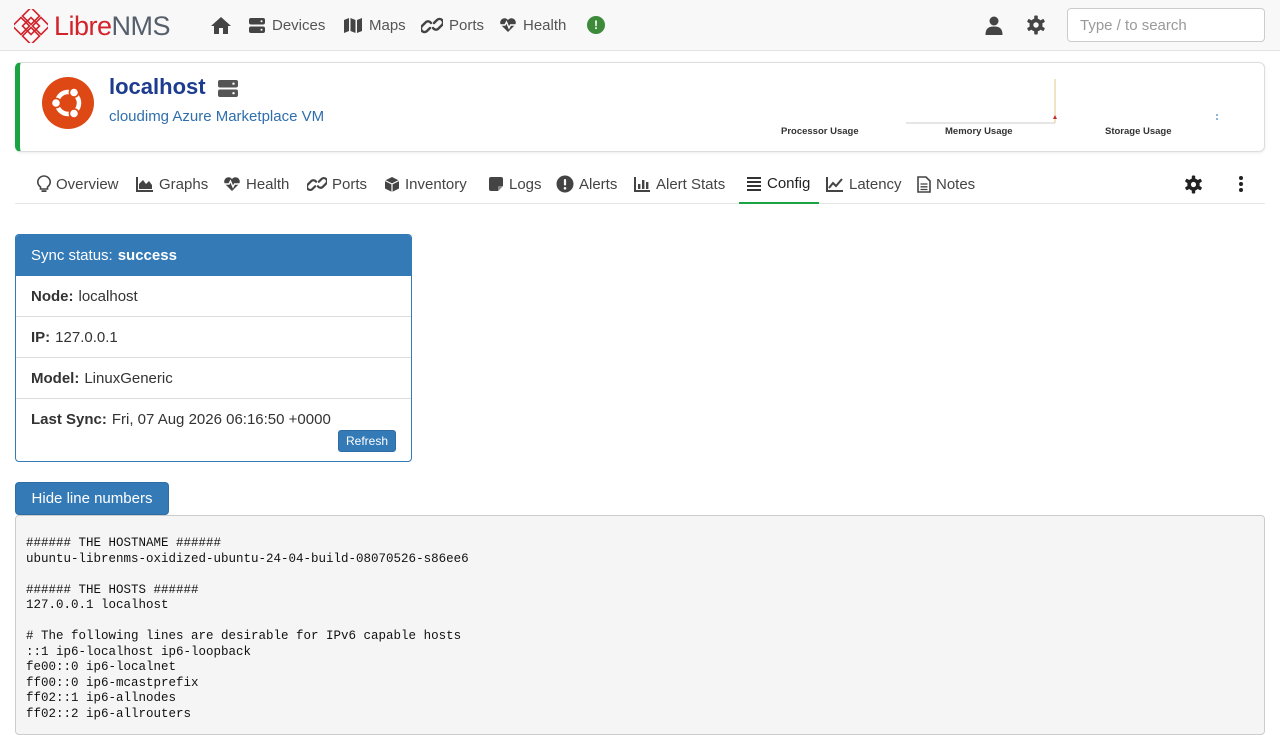 Image resolution: width=1280 pixels, height=735 pixels. Describe the element at coordinates (112, 25) in the screenshot. I see `logo-text: LibreNMS` at that location.